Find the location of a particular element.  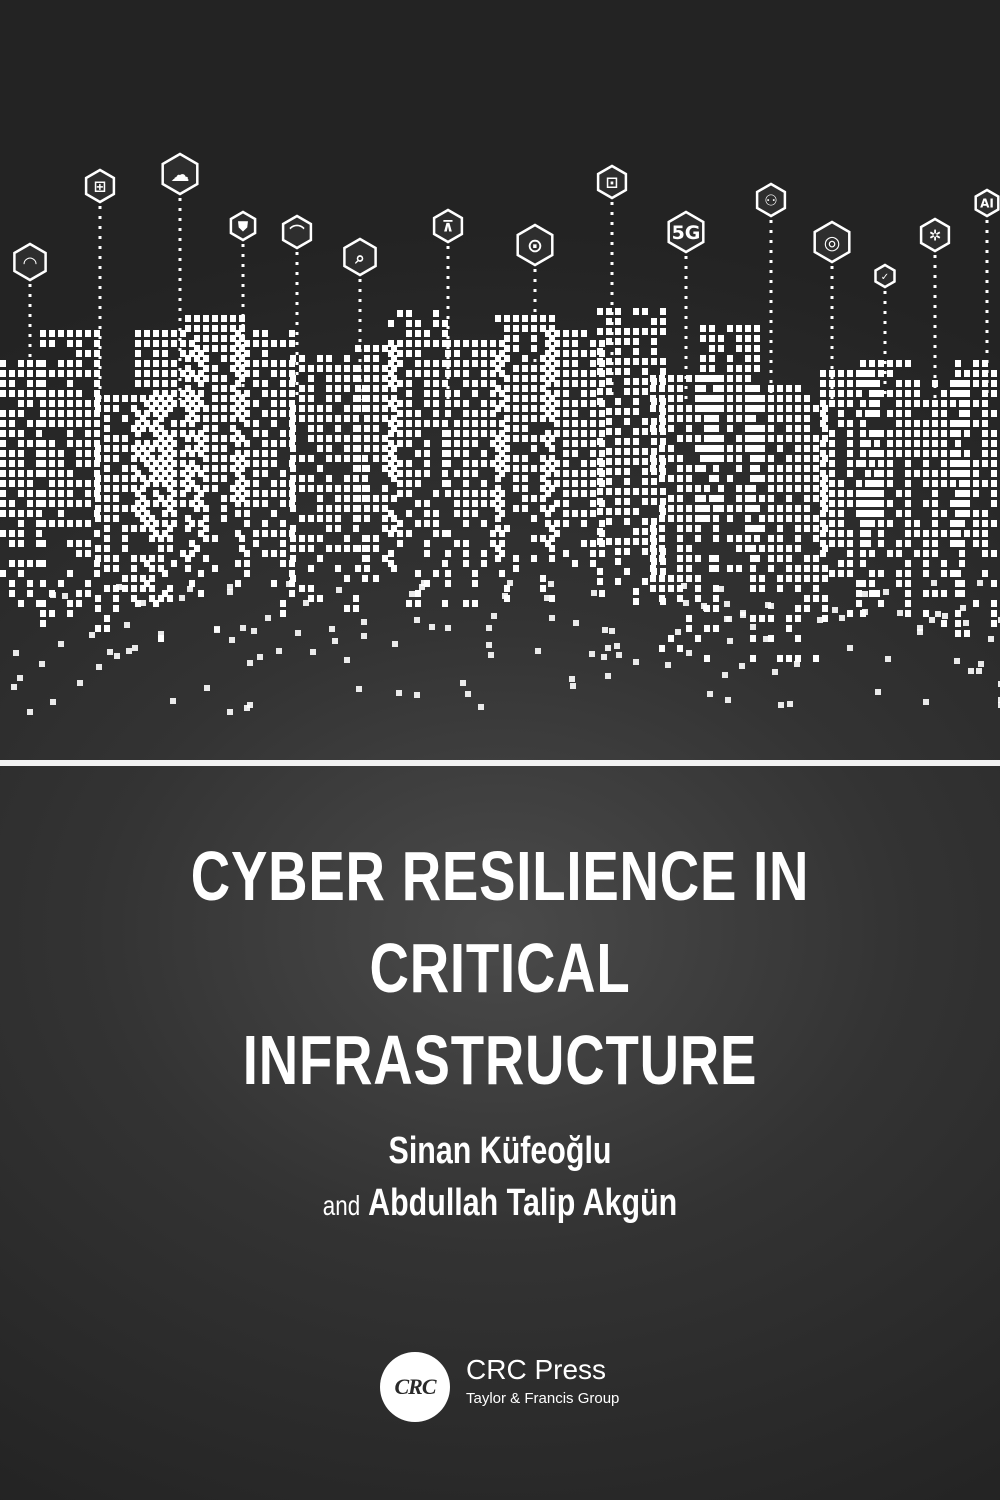

title-line-1: CYBER RESILIENCE IN is located at coordinates (500, 876).